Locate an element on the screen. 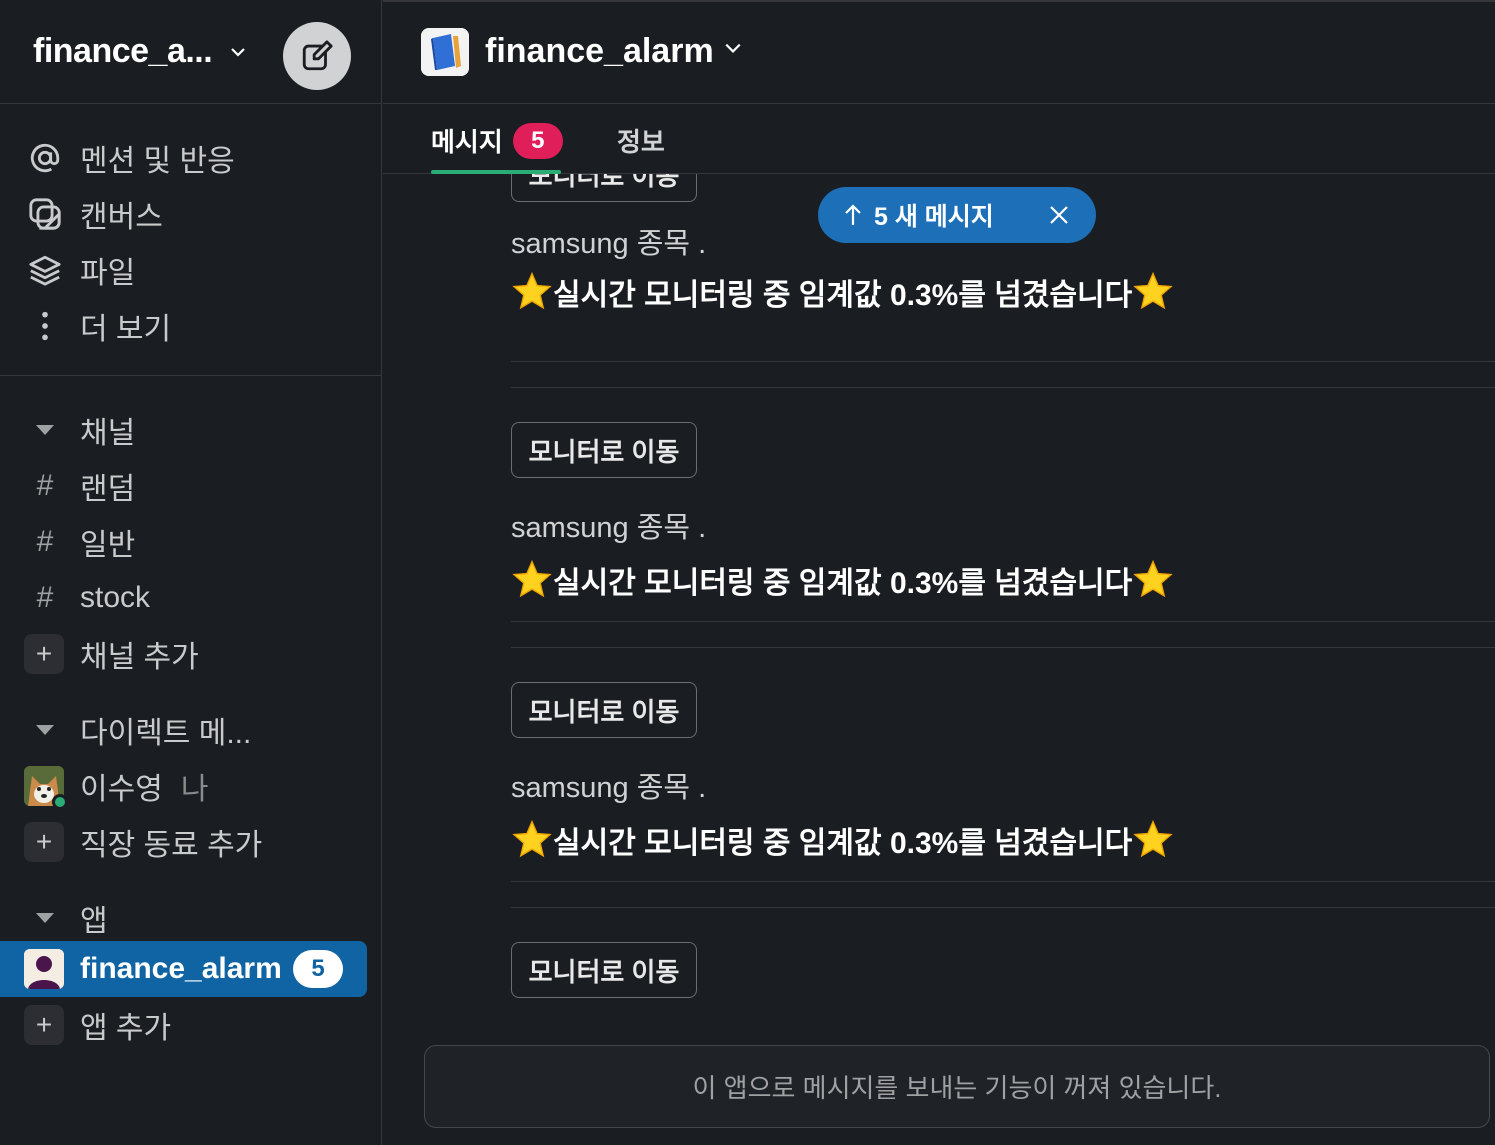 Image resolution: width=1495 pixels, height=1145 pixels. dm-item-self: 이수영 나 is located at coordinates (190, 786).